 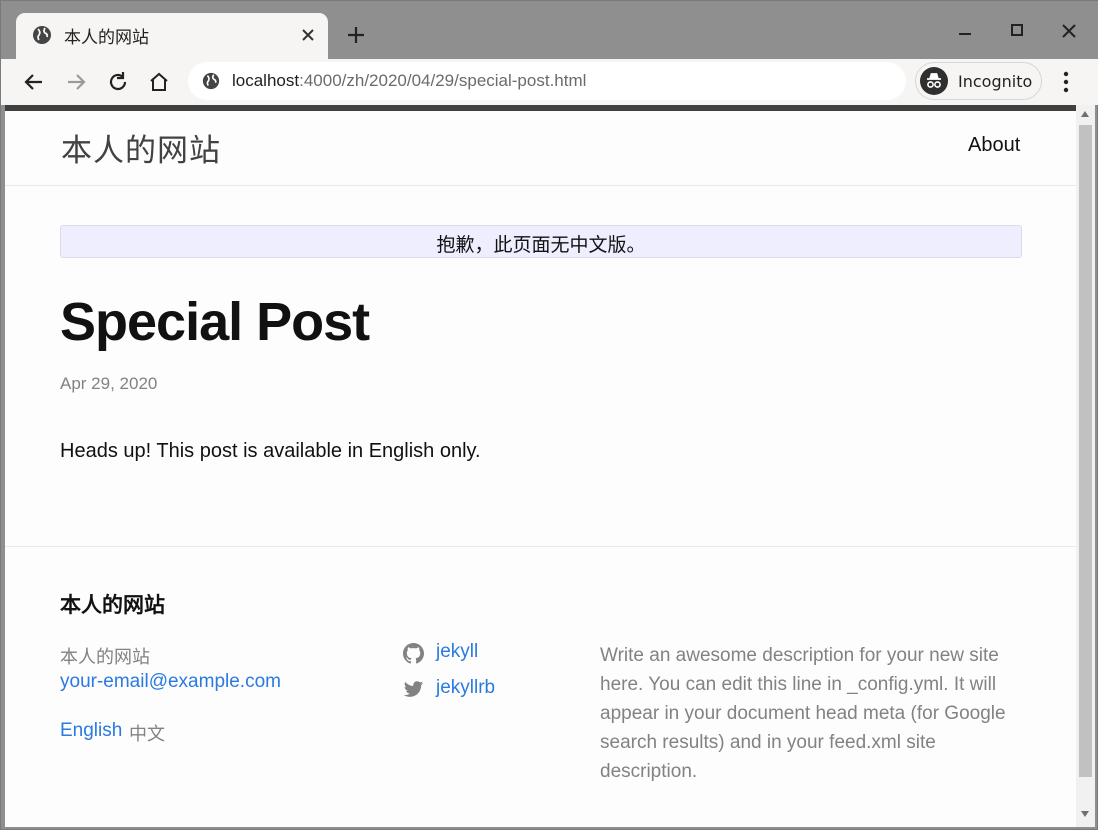 I want to click on scrollbar-thumb, so click(x=1085, y=451).